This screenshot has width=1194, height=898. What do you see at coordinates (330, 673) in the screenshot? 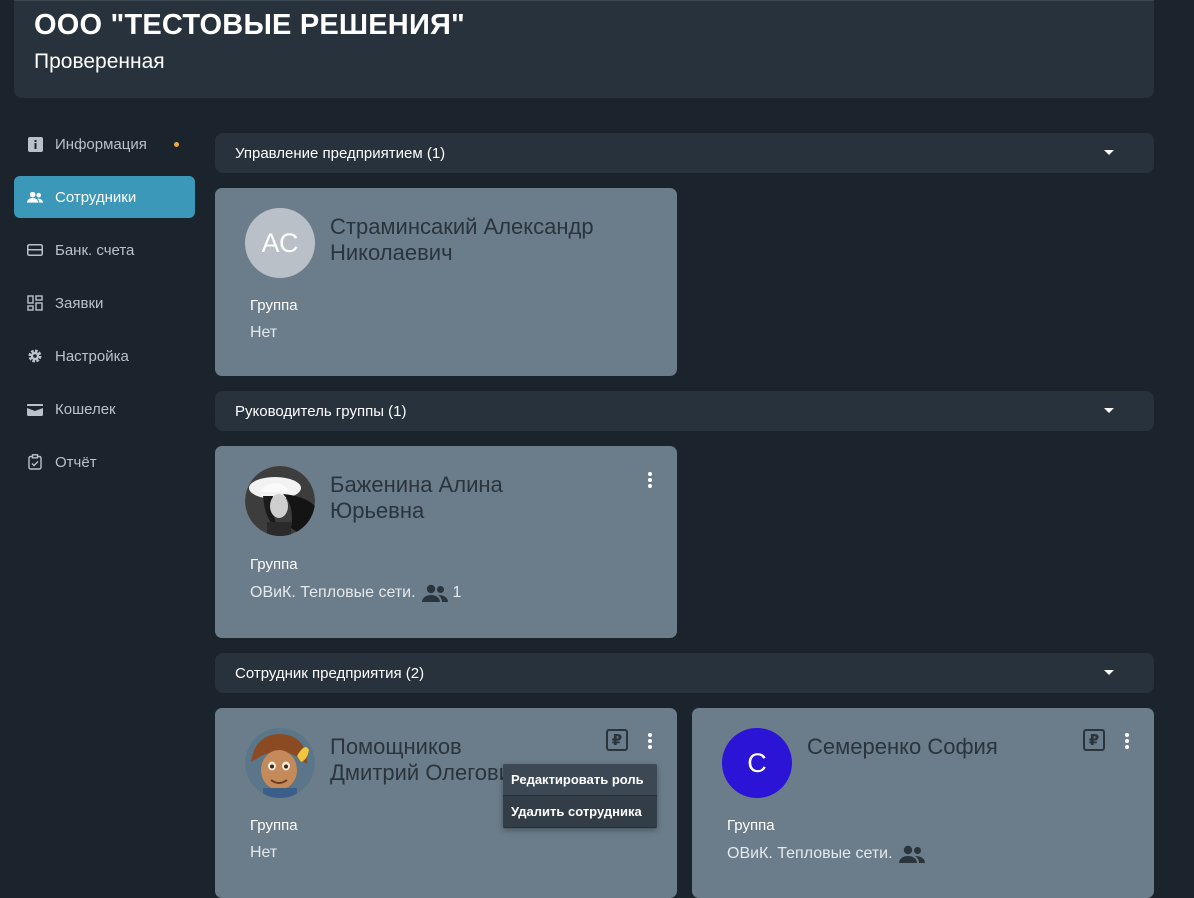
I see `section-title: Сотрудник предприятия (2)` at bounding box center [330, 673].